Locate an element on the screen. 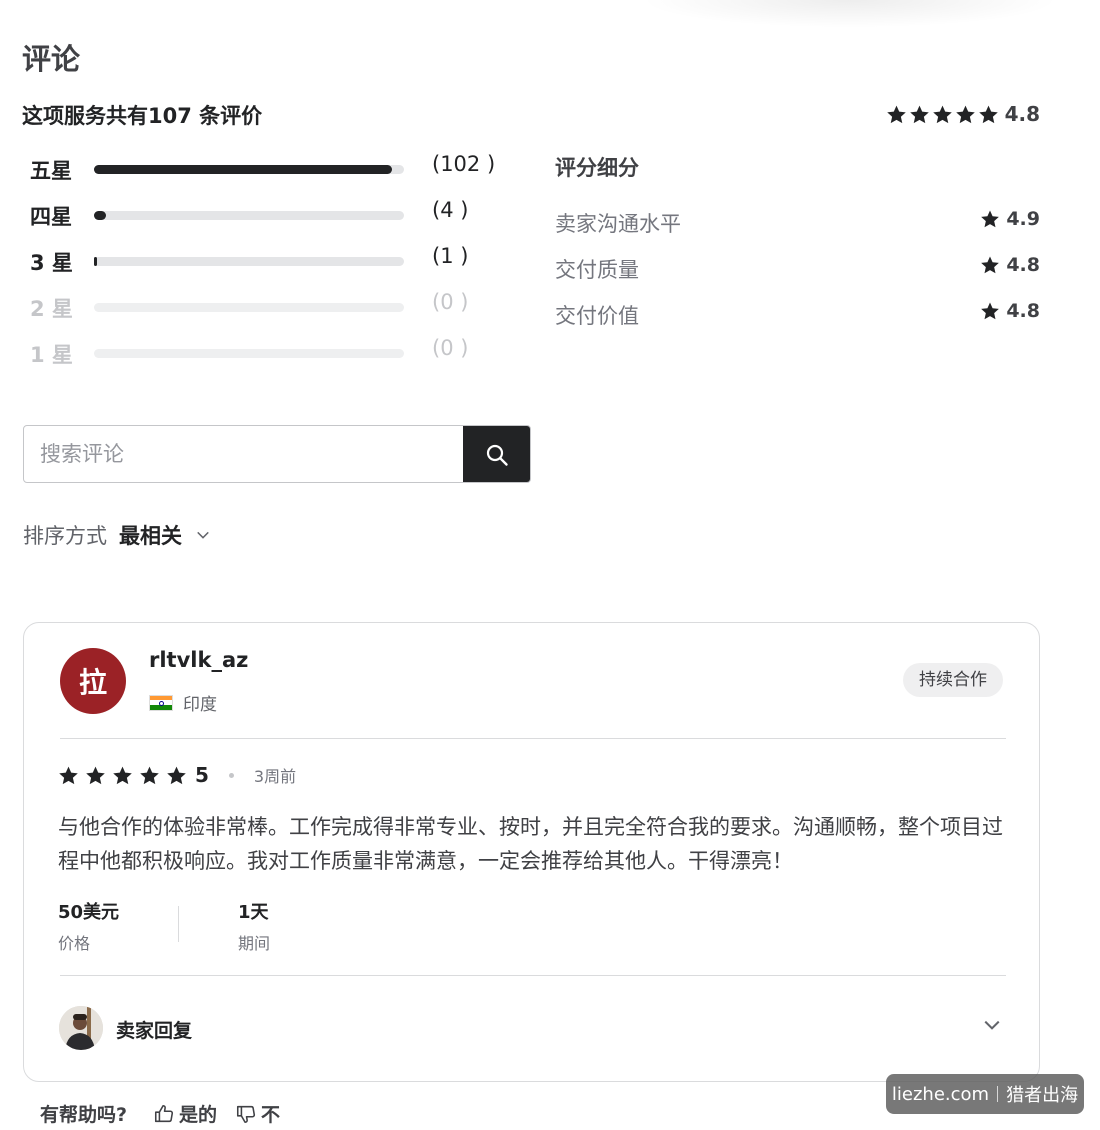  rating-breakdown-label: 交付质量 is located at coordinates (597, 270).